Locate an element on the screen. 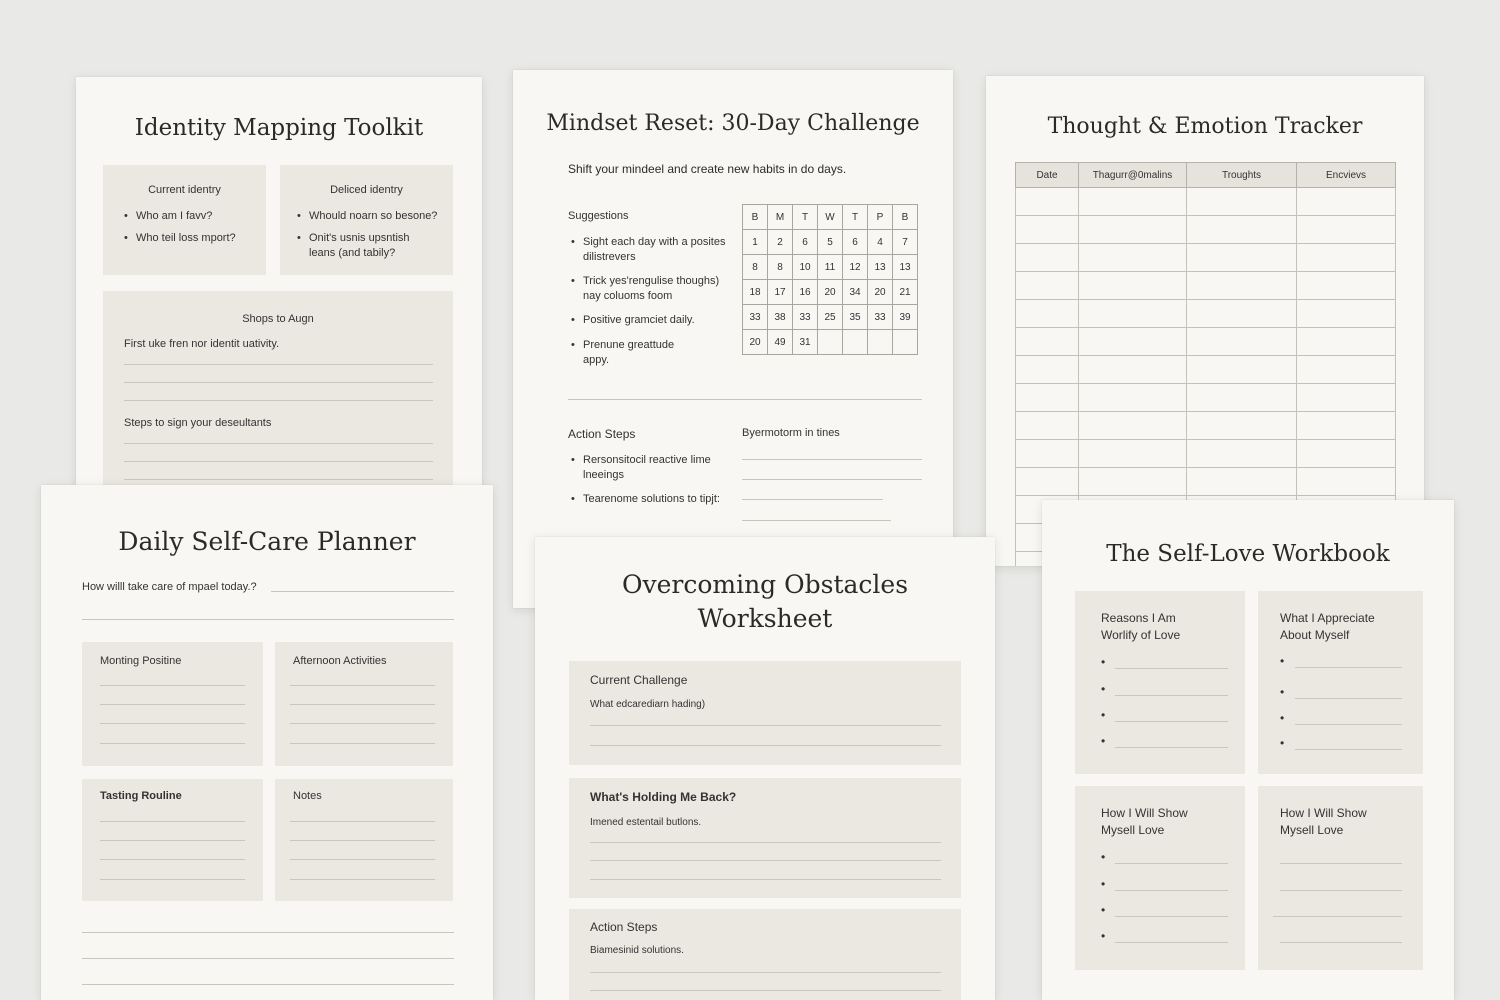 This screenshot has height=1000, width=1500. calendar-week-row: 1 2 6 5 6 4 7 is located at coordinates (830, 242).